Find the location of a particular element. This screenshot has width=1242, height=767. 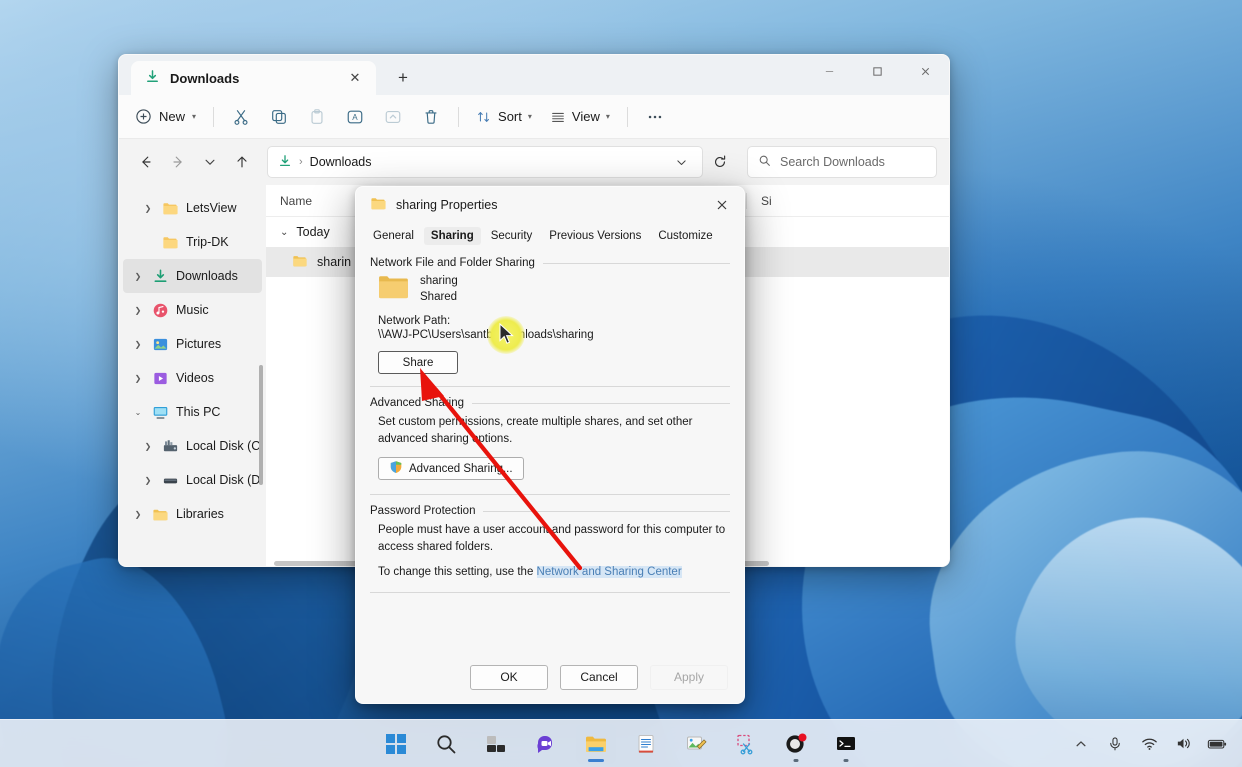

start-icon is located at coordinates (396, 744).